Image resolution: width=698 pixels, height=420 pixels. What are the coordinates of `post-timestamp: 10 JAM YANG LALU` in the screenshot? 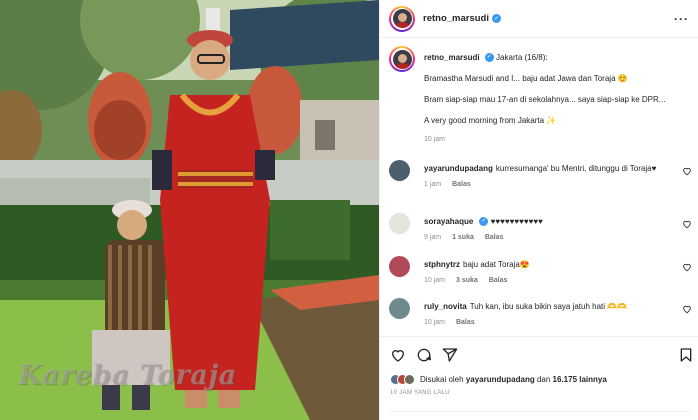 It's located at (420, 393).